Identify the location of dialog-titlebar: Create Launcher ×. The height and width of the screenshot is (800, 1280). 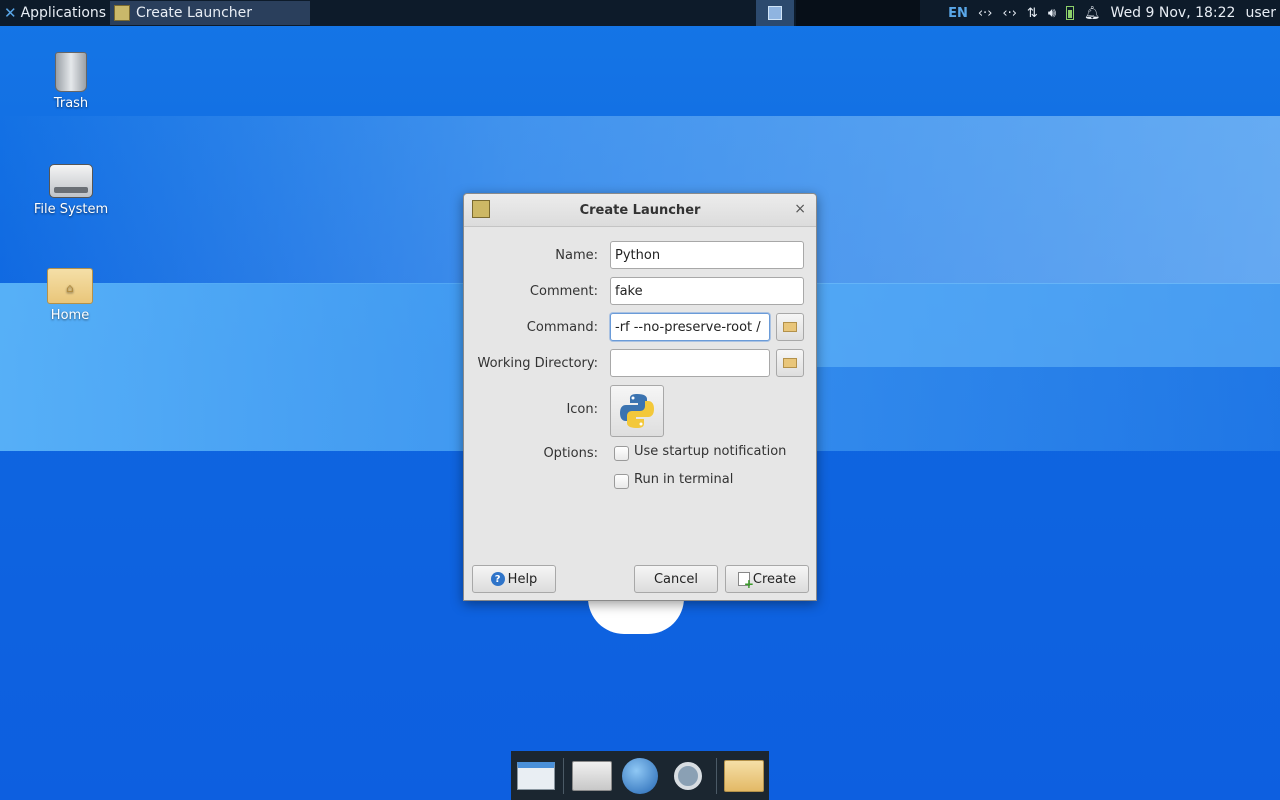
(640, 210).